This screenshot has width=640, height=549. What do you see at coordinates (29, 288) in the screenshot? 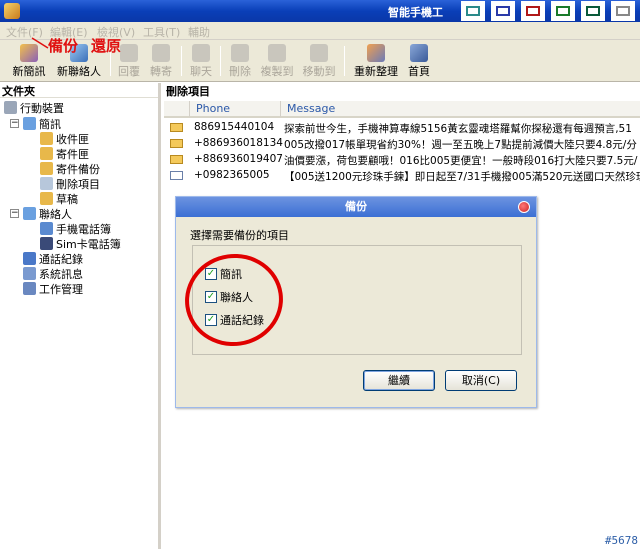
I see `task-manager-icon` at bounding box center [29, 288].